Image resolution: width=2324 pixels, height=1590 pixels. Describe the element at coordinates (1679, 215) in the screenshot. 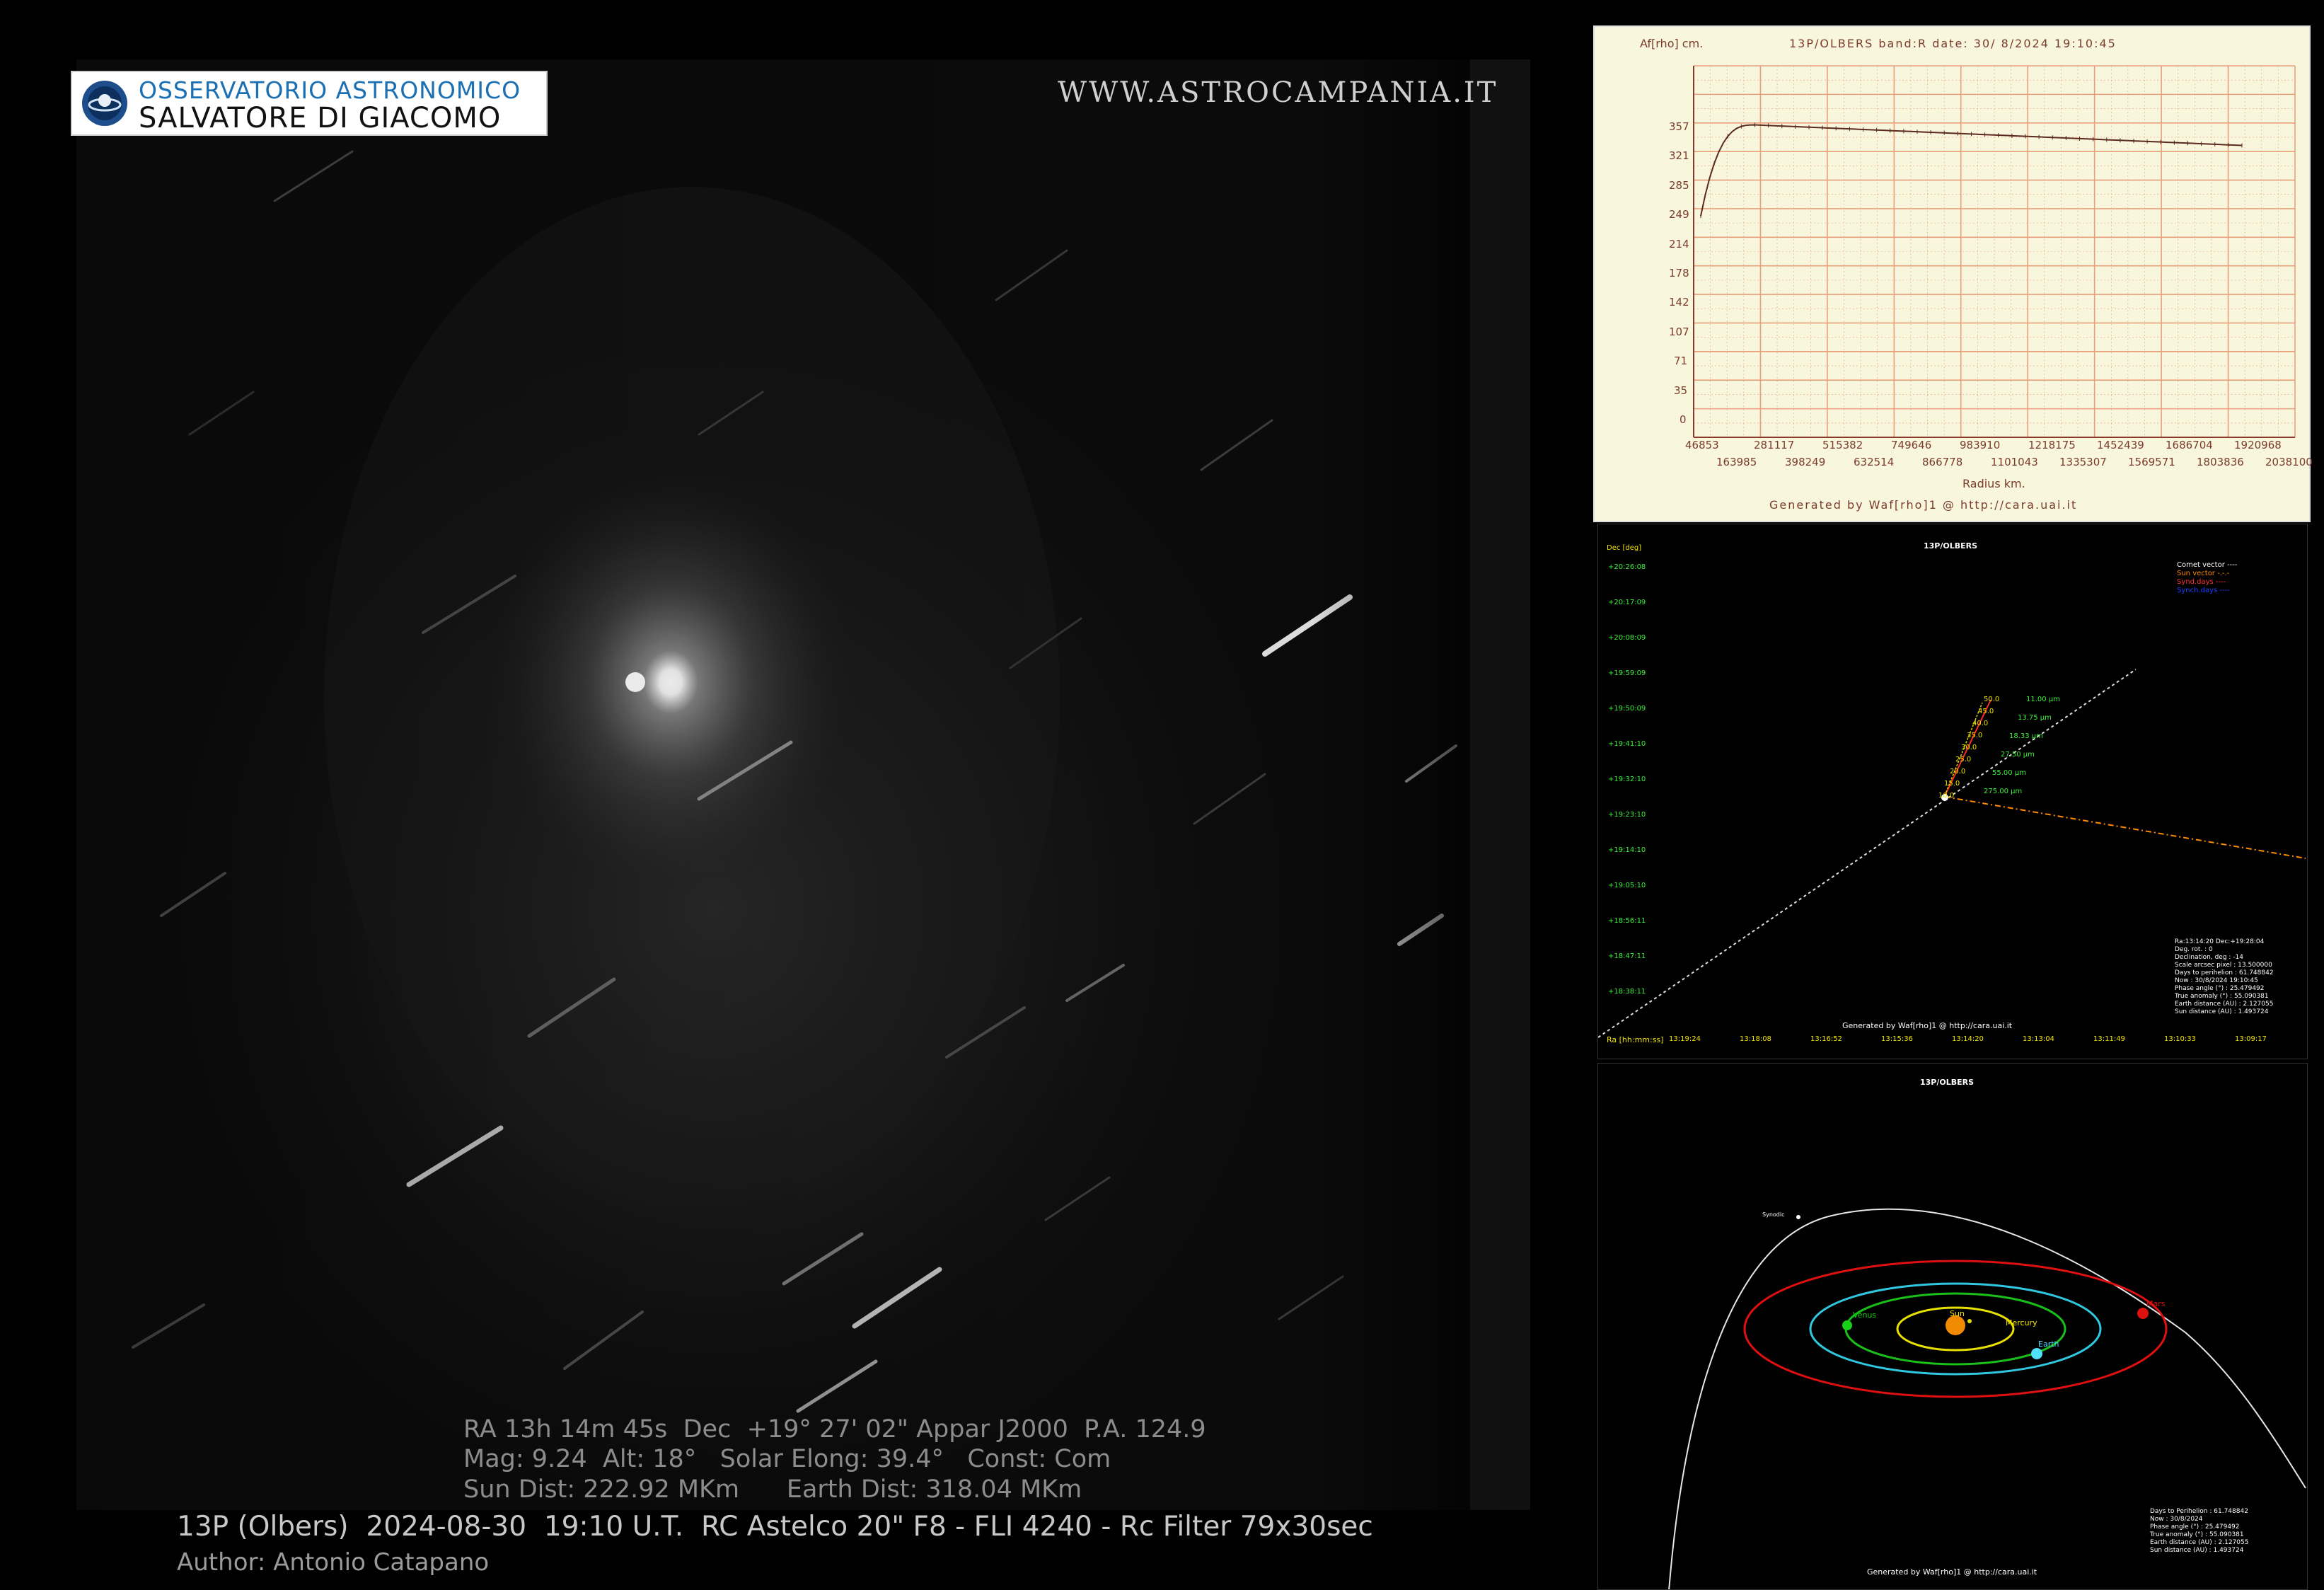

I see `afrho-y-tick: 249` at that location.